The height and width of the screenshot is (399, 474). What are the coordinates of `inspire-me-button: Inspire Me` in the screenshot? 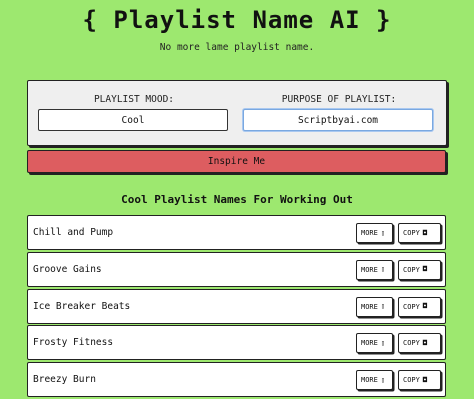 It's located at (236, 161).